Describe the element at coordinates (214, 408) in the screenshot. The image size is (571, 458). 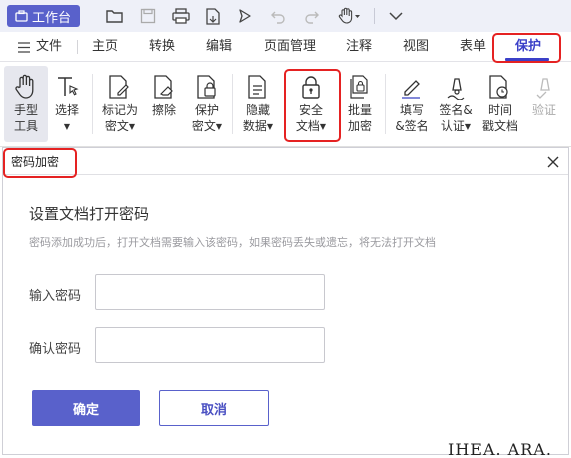
I see `cancel-button: 取消` at that location.